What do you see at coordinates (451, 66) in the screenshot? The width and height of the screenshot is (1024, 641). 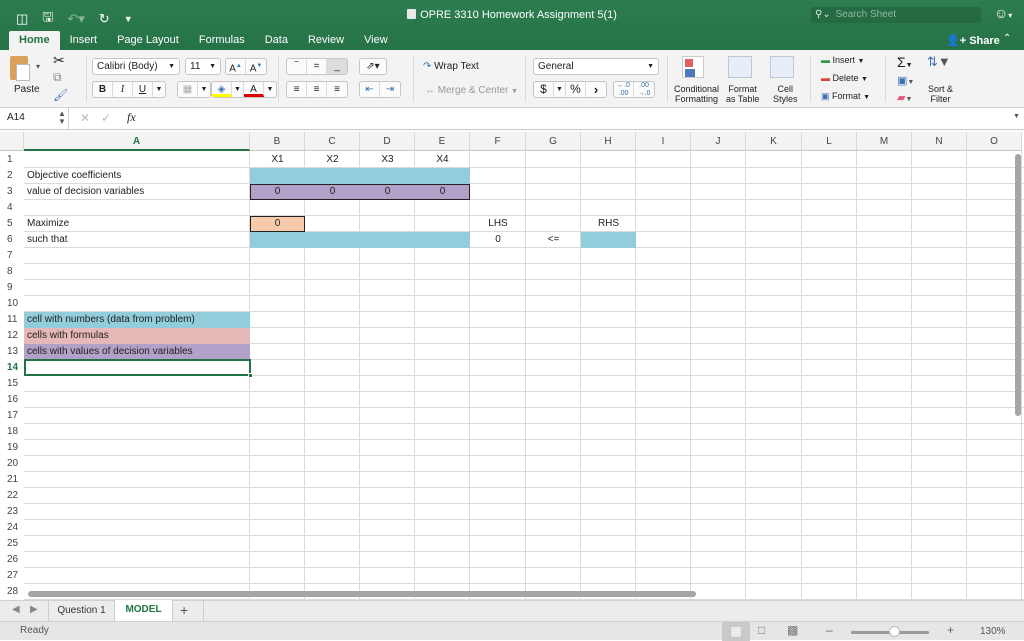 I see `wrap-text-button: ↷ Wrap Text` at bounding box center [451, 66].